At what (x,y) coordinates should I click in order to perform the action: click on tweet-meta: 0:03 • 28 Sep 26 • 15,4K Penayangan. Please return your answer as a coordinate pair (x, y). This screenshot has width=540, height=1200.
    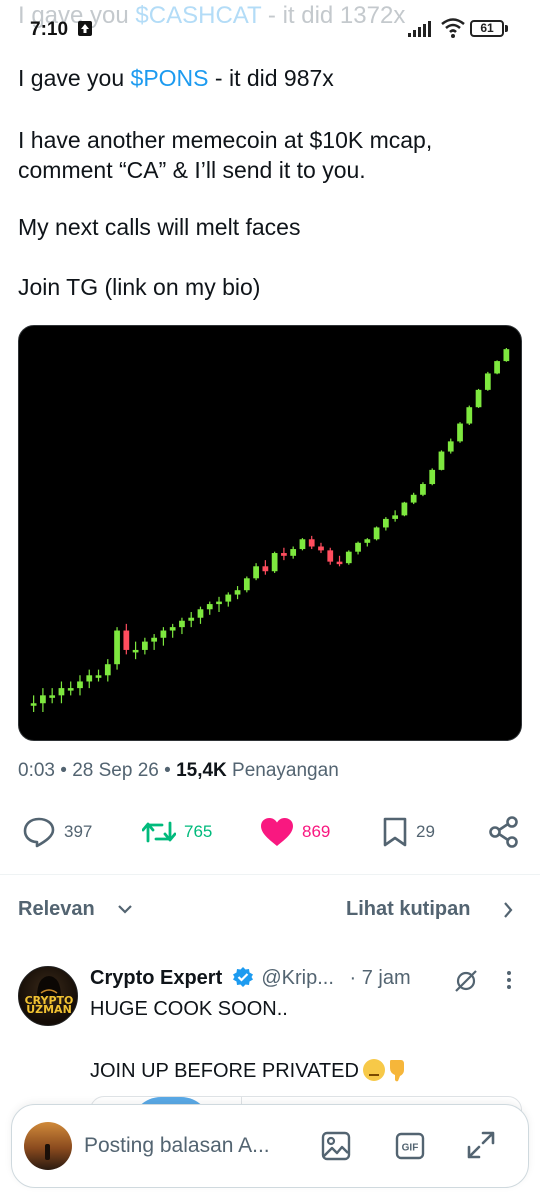
    Looking at the image, I should click on (178, 771).